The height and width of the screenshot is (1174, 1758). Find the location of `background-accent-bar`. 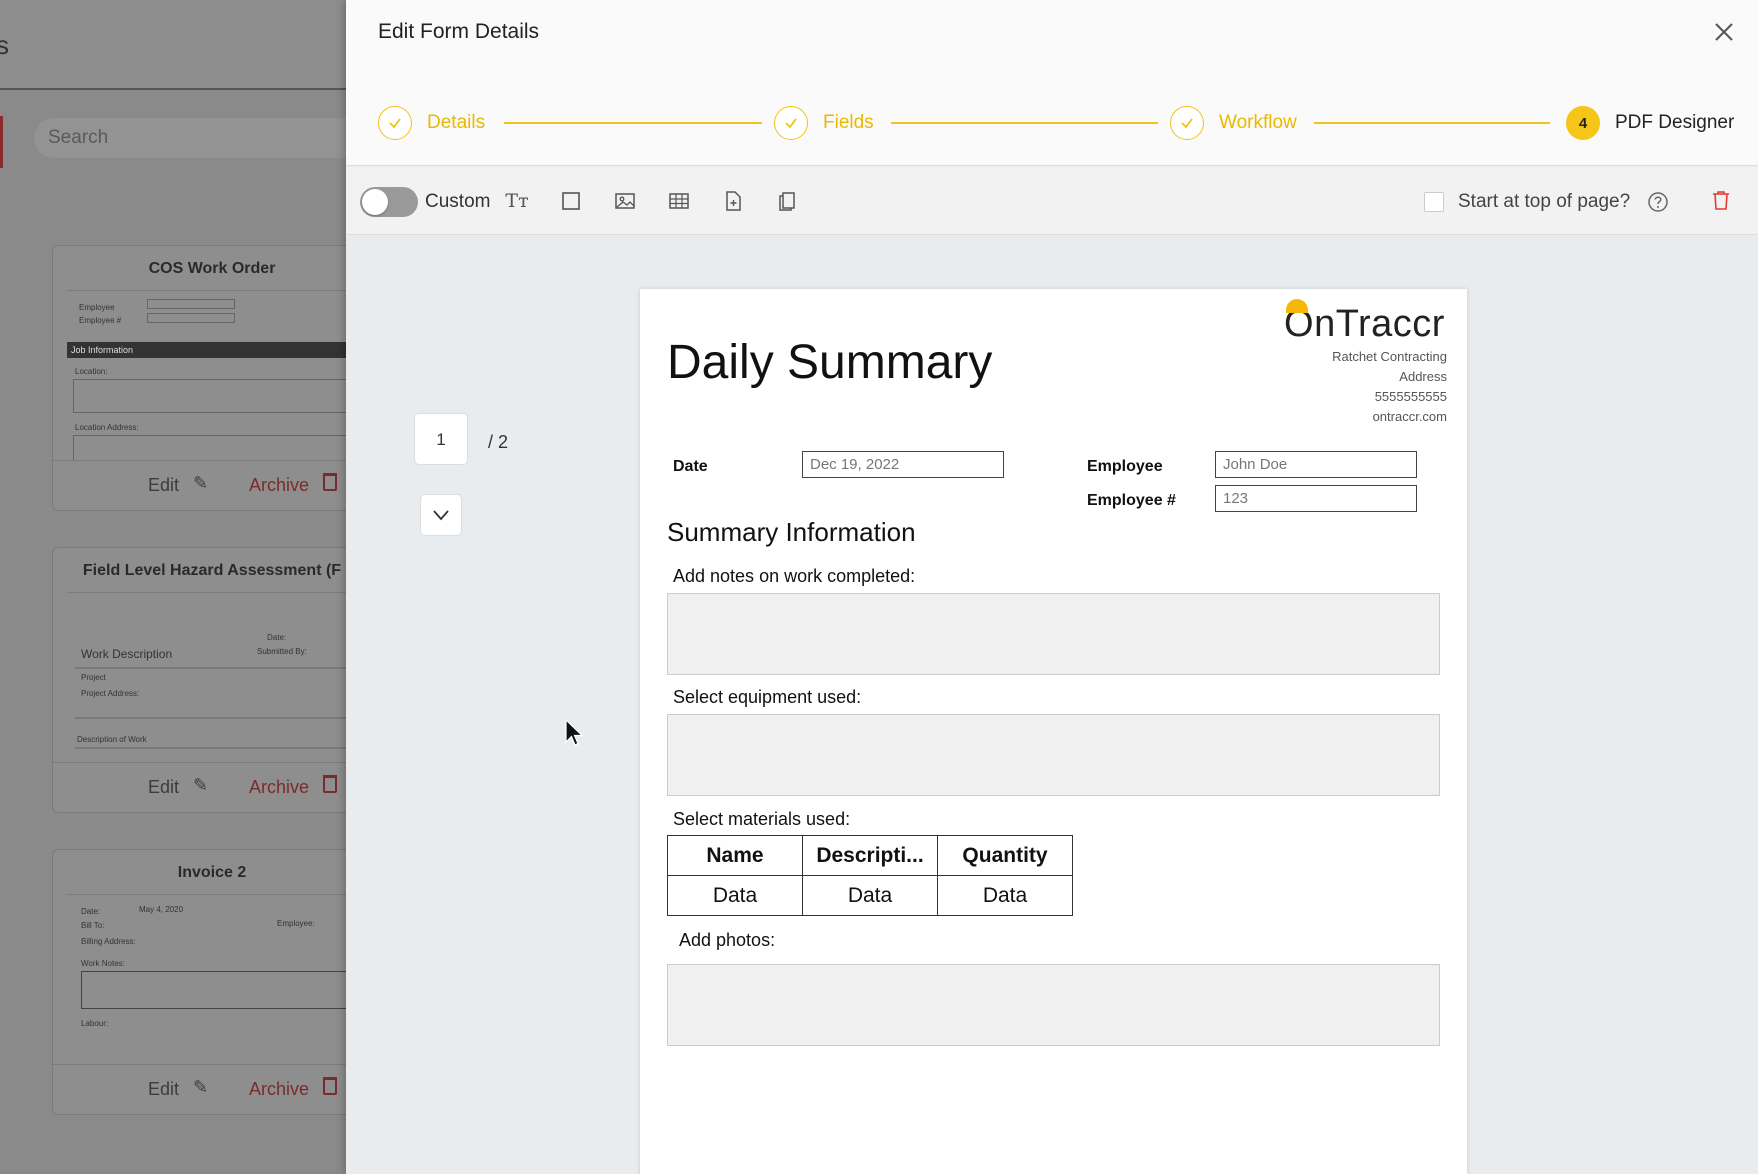

background-accent-bar is located at coordinates (1, 142).